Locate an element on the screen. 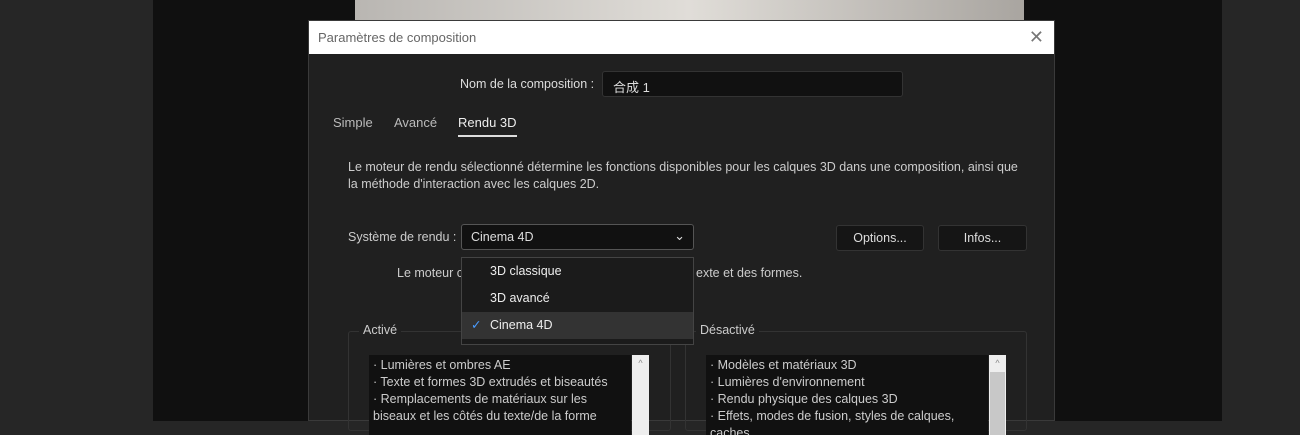 Image resolution: width=1300 pixels, height=435 pixels. renderer-hint-end: exte et des formes. is located at coordinates (749, 273).